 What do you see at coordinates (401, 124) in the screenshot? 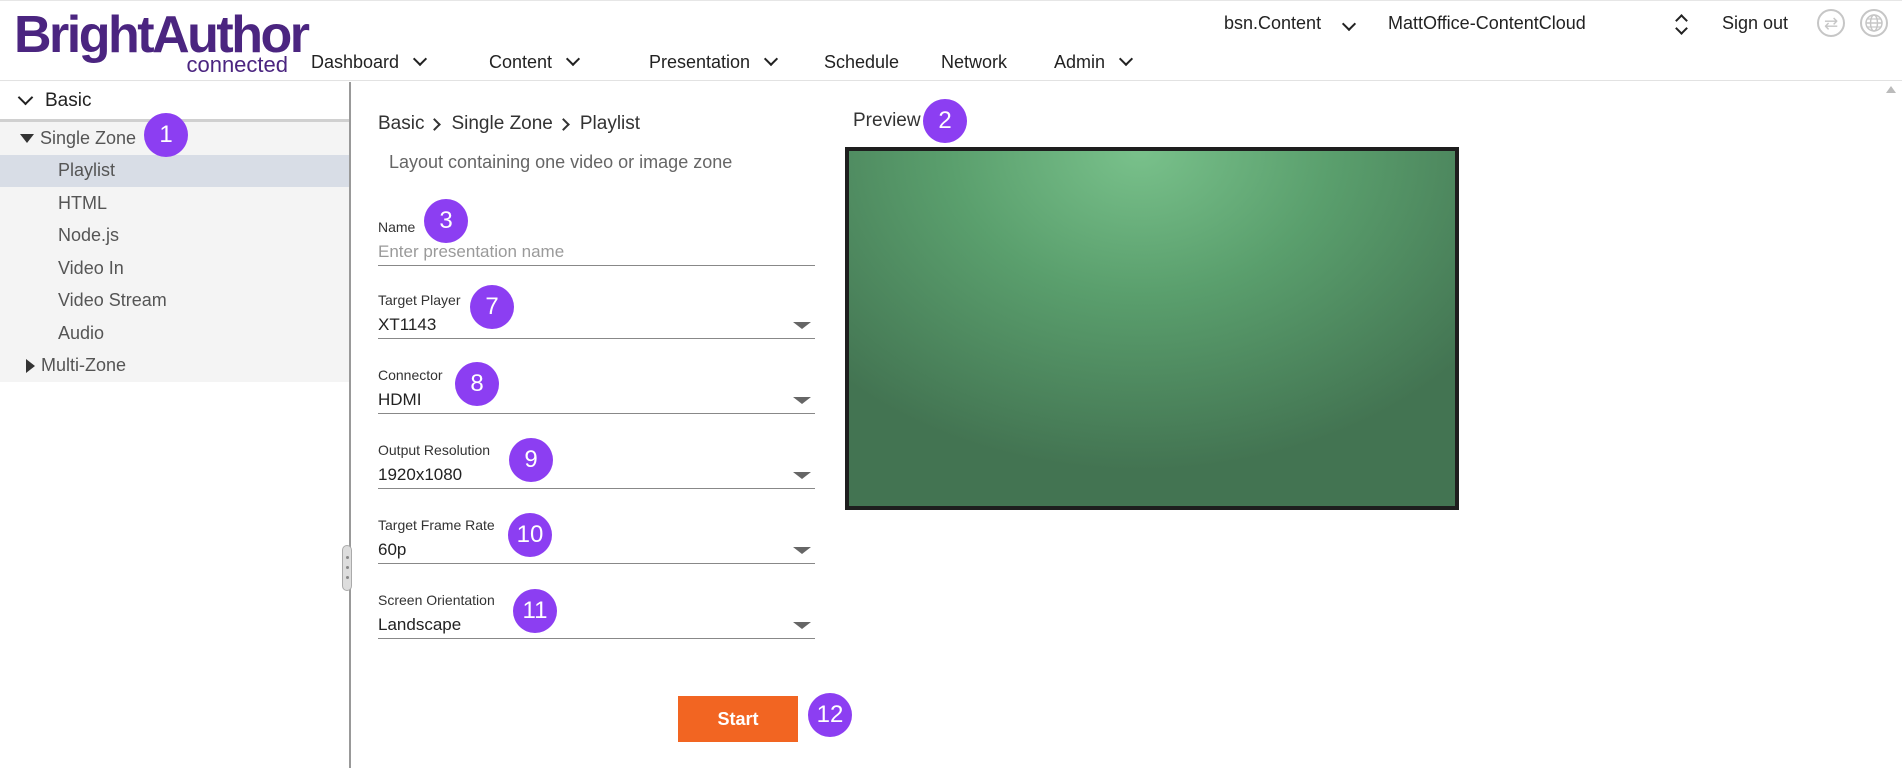
I see `breadcrumb-basic: Basic` at bounding box center [401, 124].